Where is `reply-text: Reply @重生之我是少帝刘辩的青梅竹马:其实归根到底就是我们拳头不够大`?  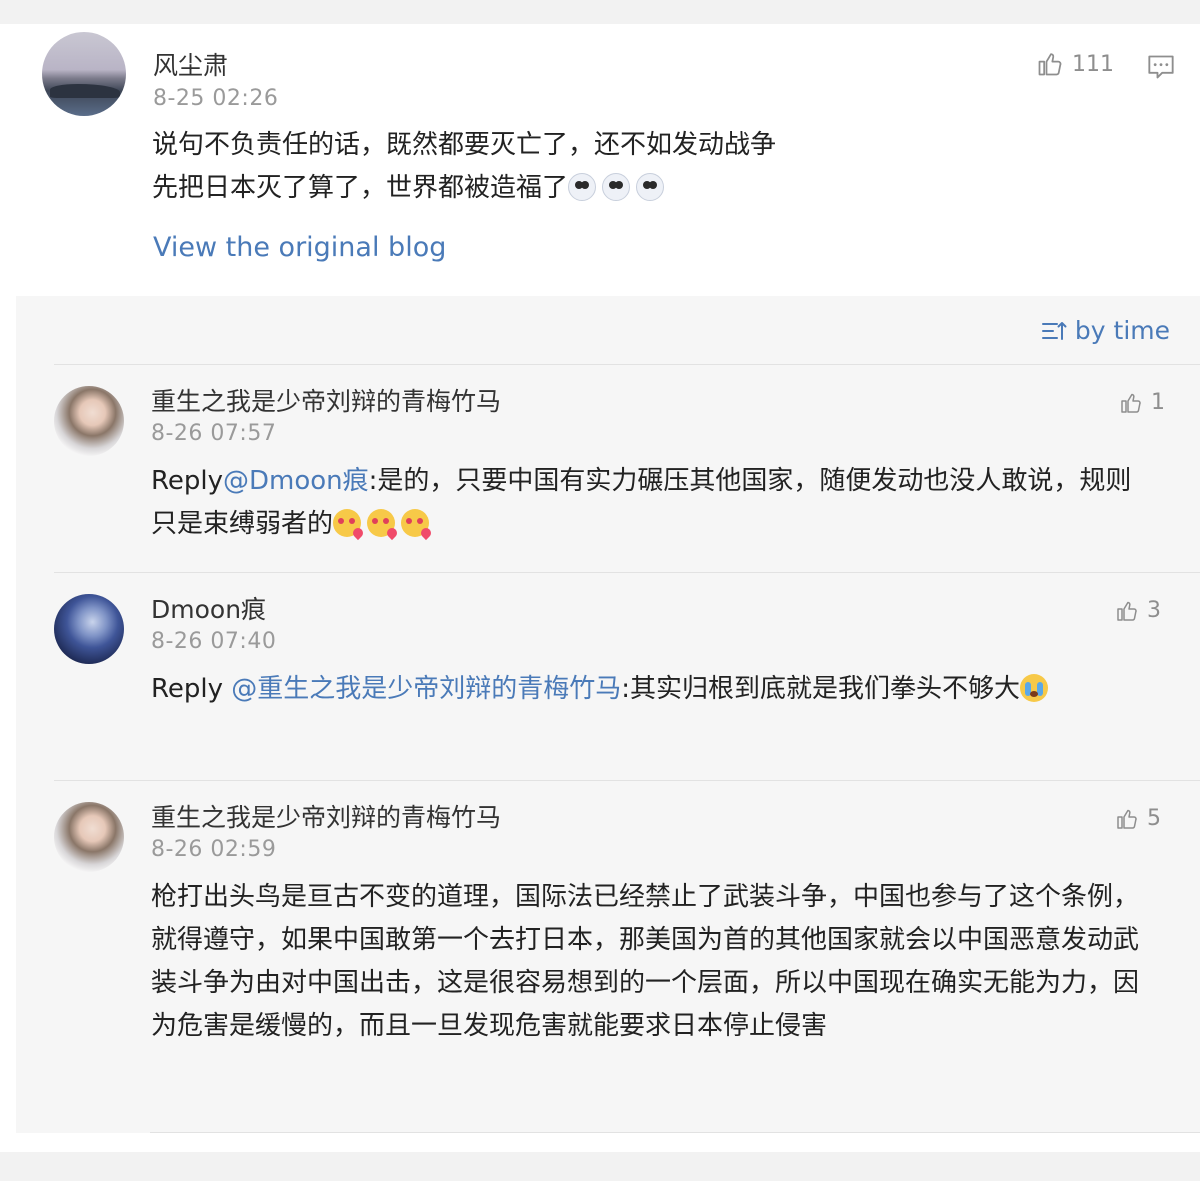
reply-text: Reply @重生之我是少帝刘辩的青梅竹马:其实归根到底就是我们拳头不够大 is located at coordinates (646, 689).